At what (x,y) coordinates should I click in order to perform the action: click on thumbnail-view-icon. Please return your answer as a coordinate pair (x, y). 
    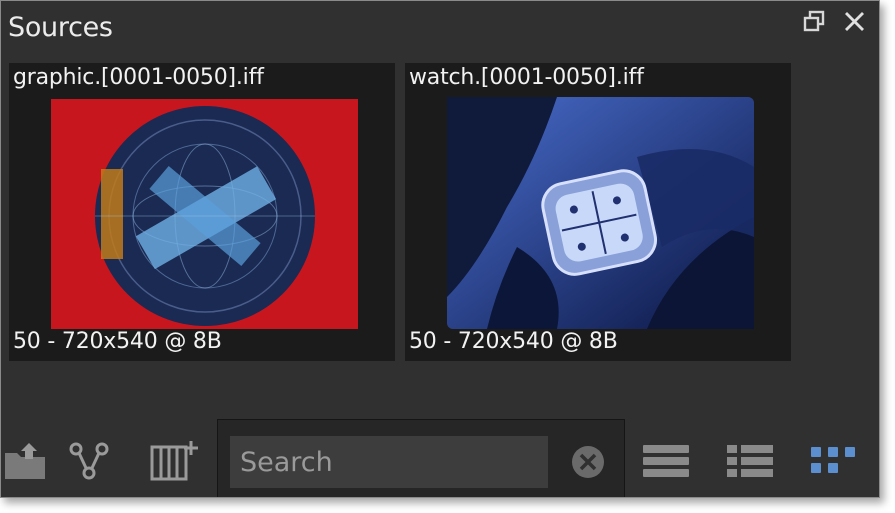
    Looking at the image, I should click on (832, 461).